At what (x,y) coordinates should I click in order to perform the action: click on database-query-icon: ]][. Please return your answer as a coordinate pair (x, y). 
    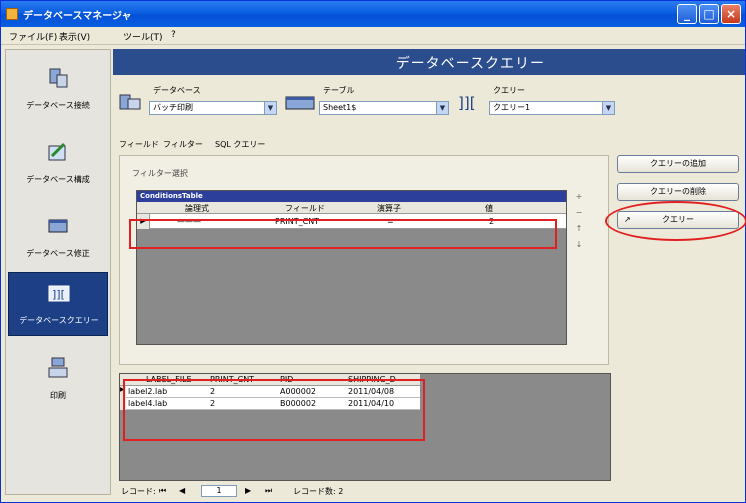
    Looking at the image, I should click on (59, 293).